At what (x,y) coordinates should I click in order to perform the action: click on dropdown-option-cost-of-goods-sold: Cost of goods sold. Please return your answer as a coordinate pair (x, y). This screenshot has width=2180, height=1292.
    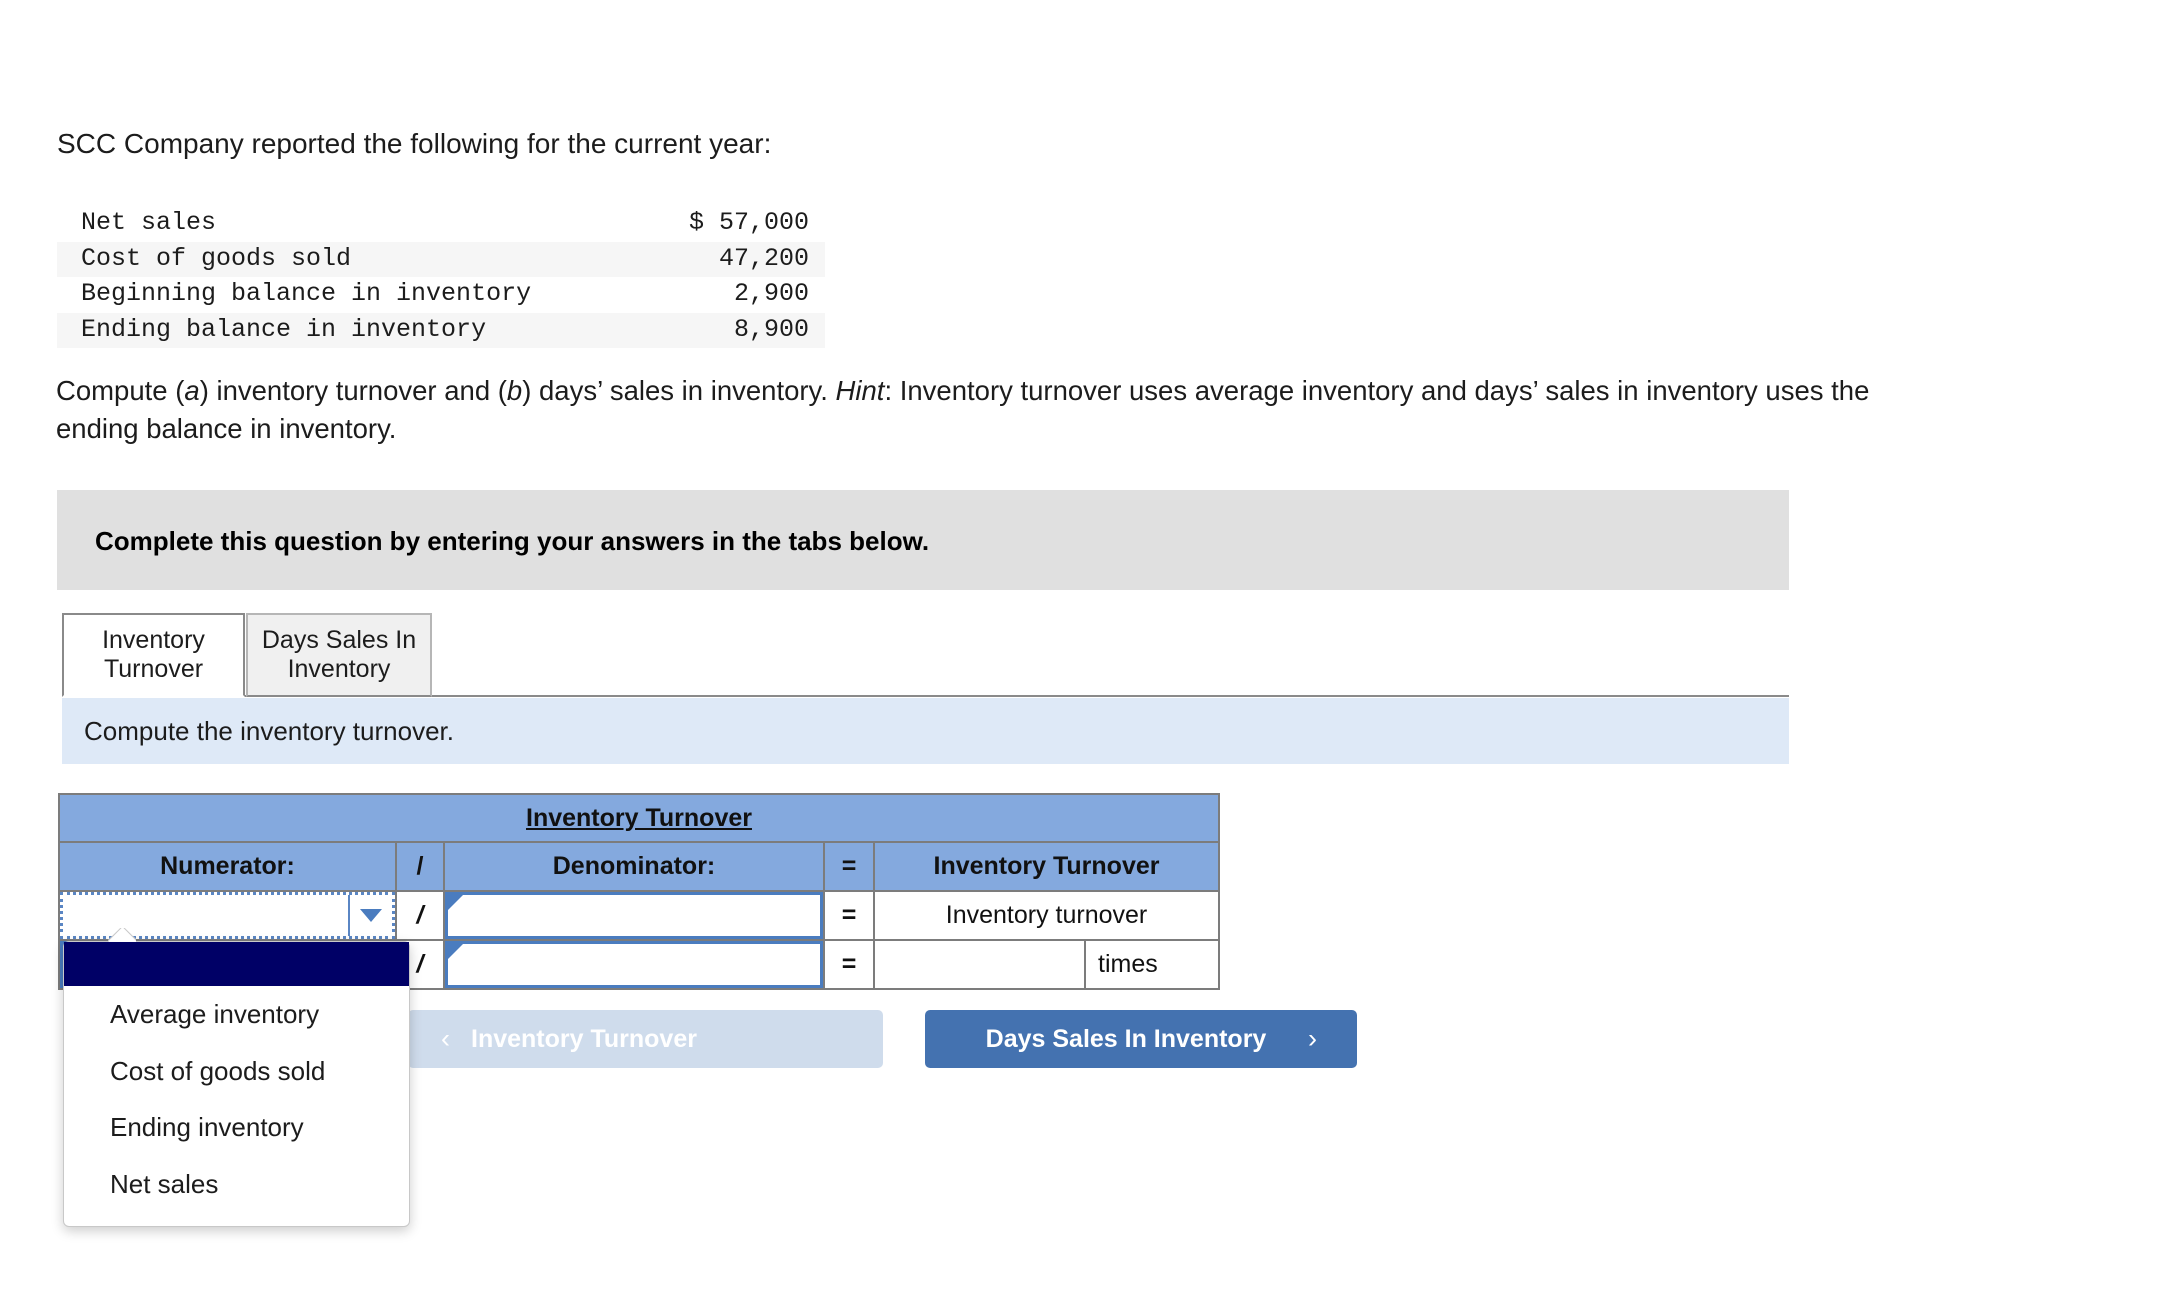
    Looking at the image, I should click on (236, 1071).